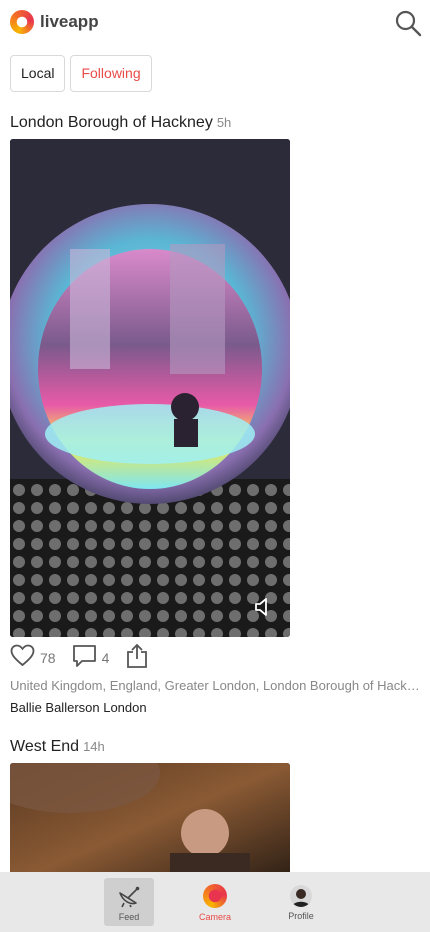 The image size is (430, 932). Describe the element at coordinates (69, 21) in the screenshot. I see `app-brand: liveapp` at that location.